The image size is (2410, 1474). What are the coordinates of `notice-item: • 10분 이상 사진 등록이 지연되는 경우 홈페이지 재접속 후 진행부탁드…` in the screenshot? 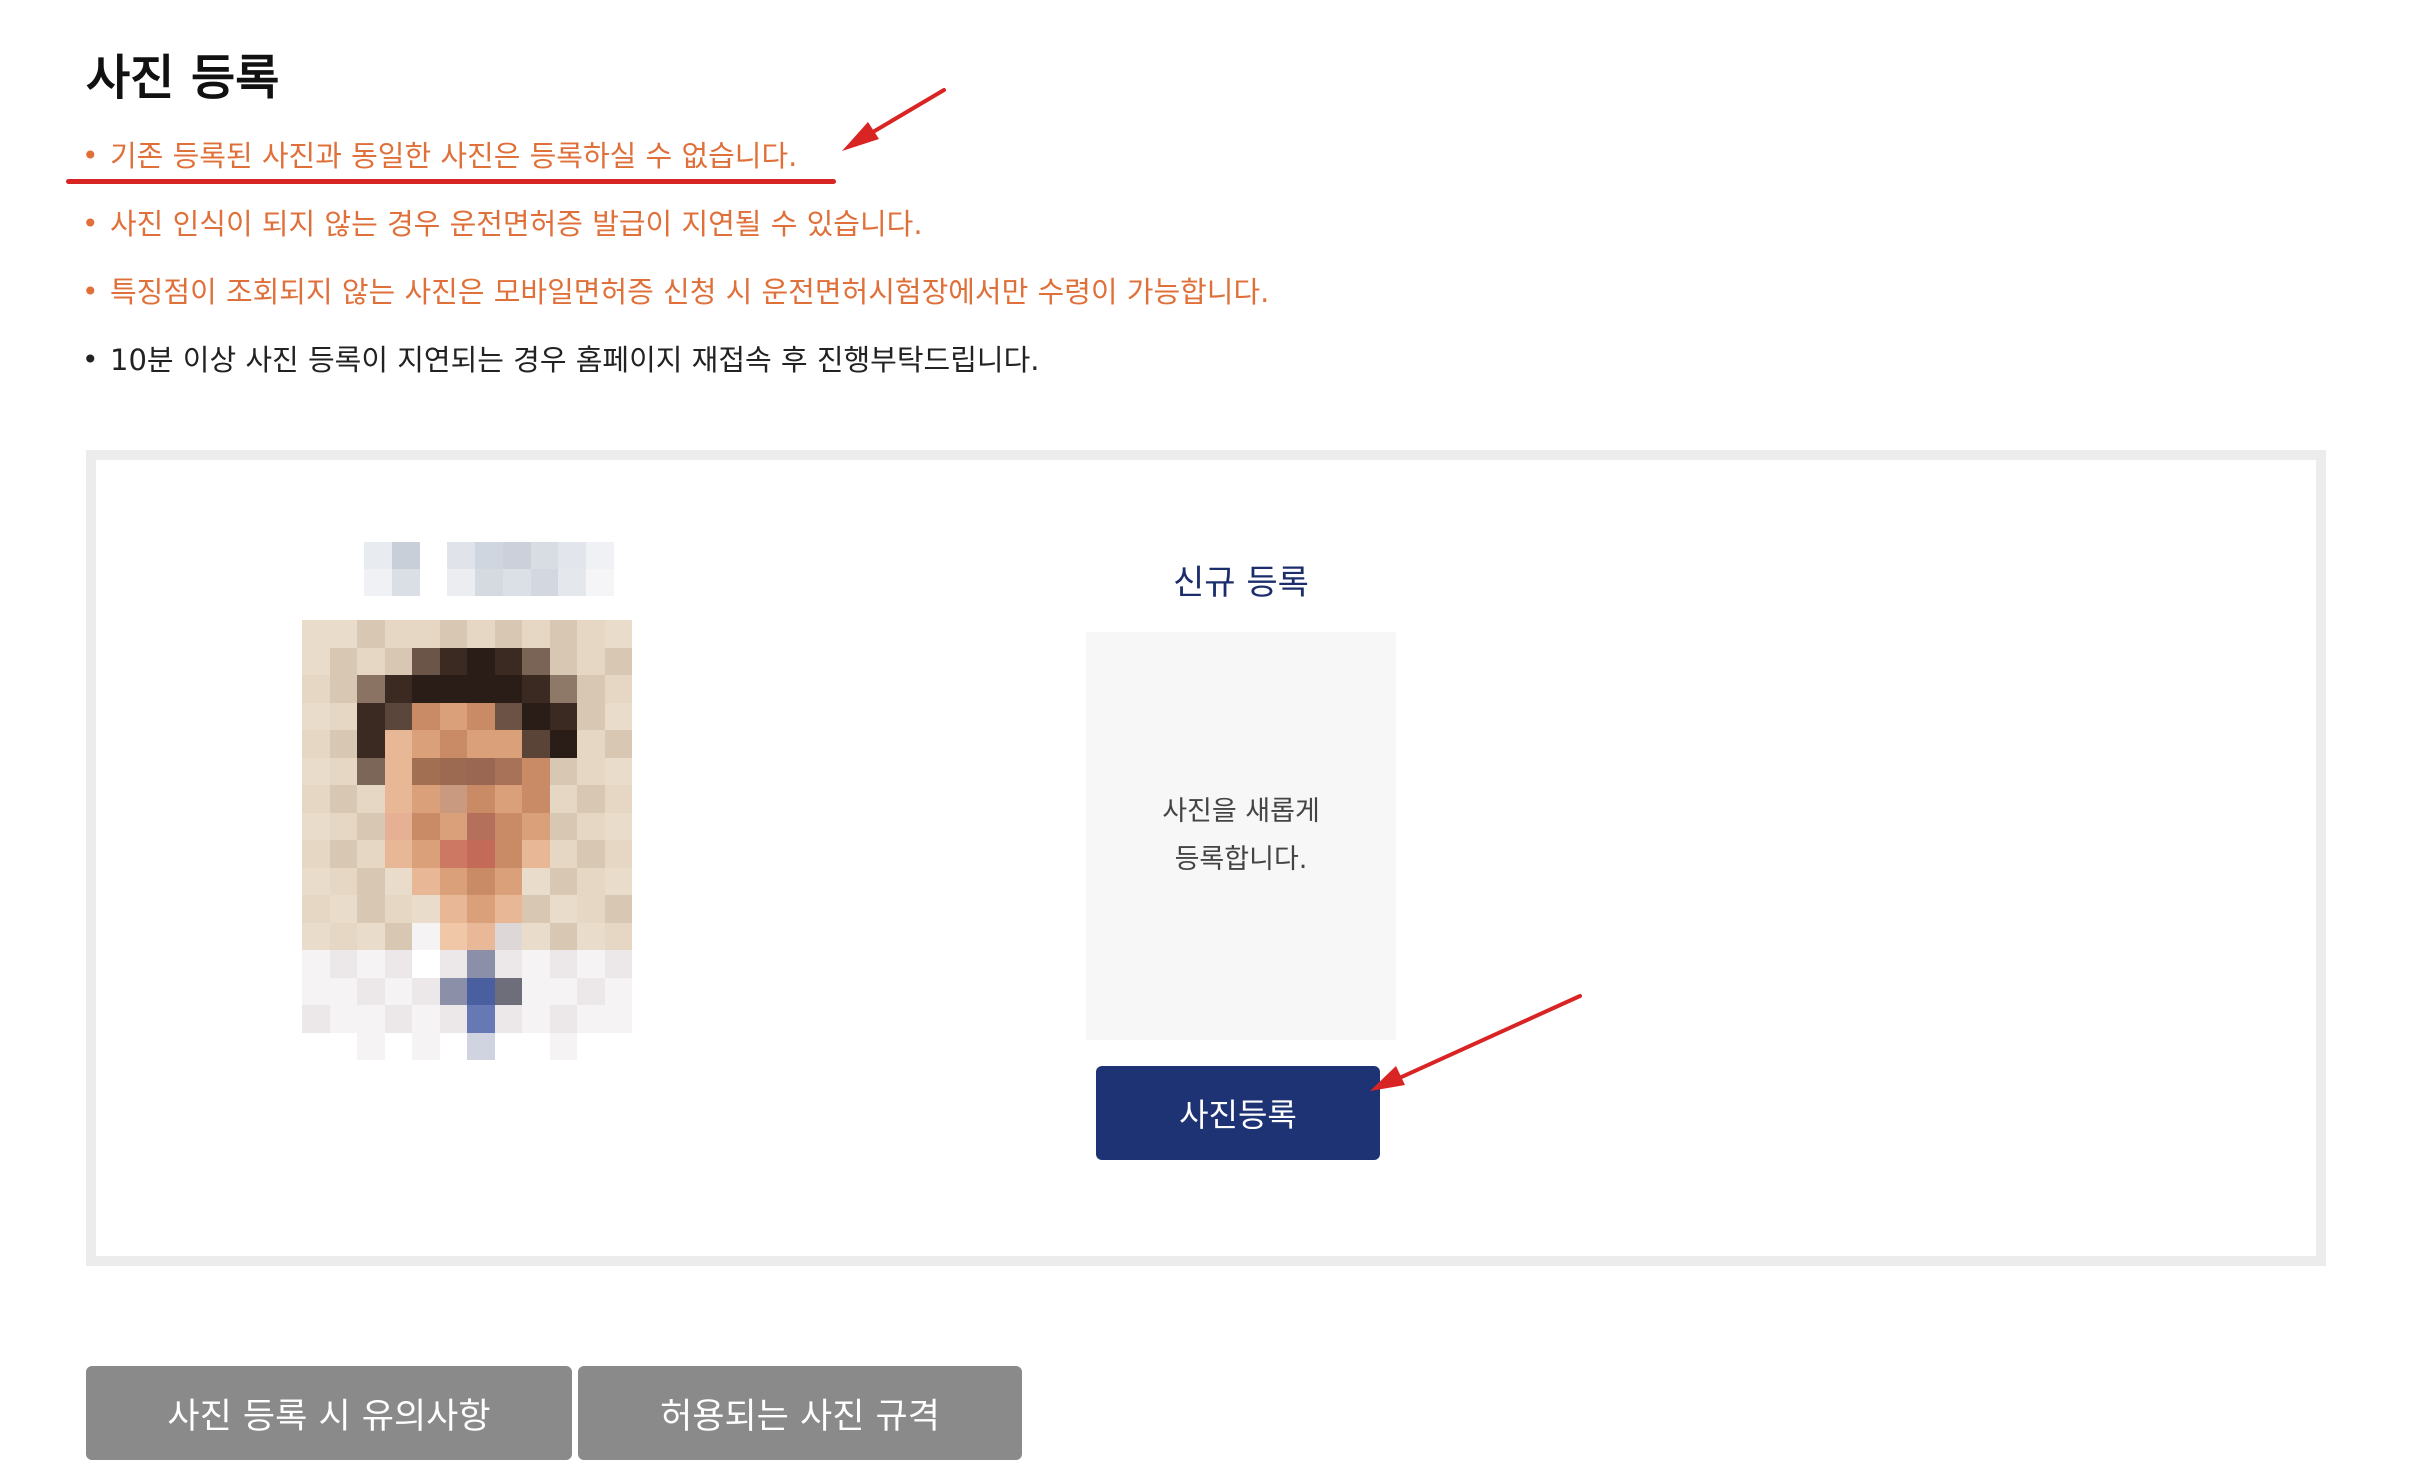 It's located at (675, 364).